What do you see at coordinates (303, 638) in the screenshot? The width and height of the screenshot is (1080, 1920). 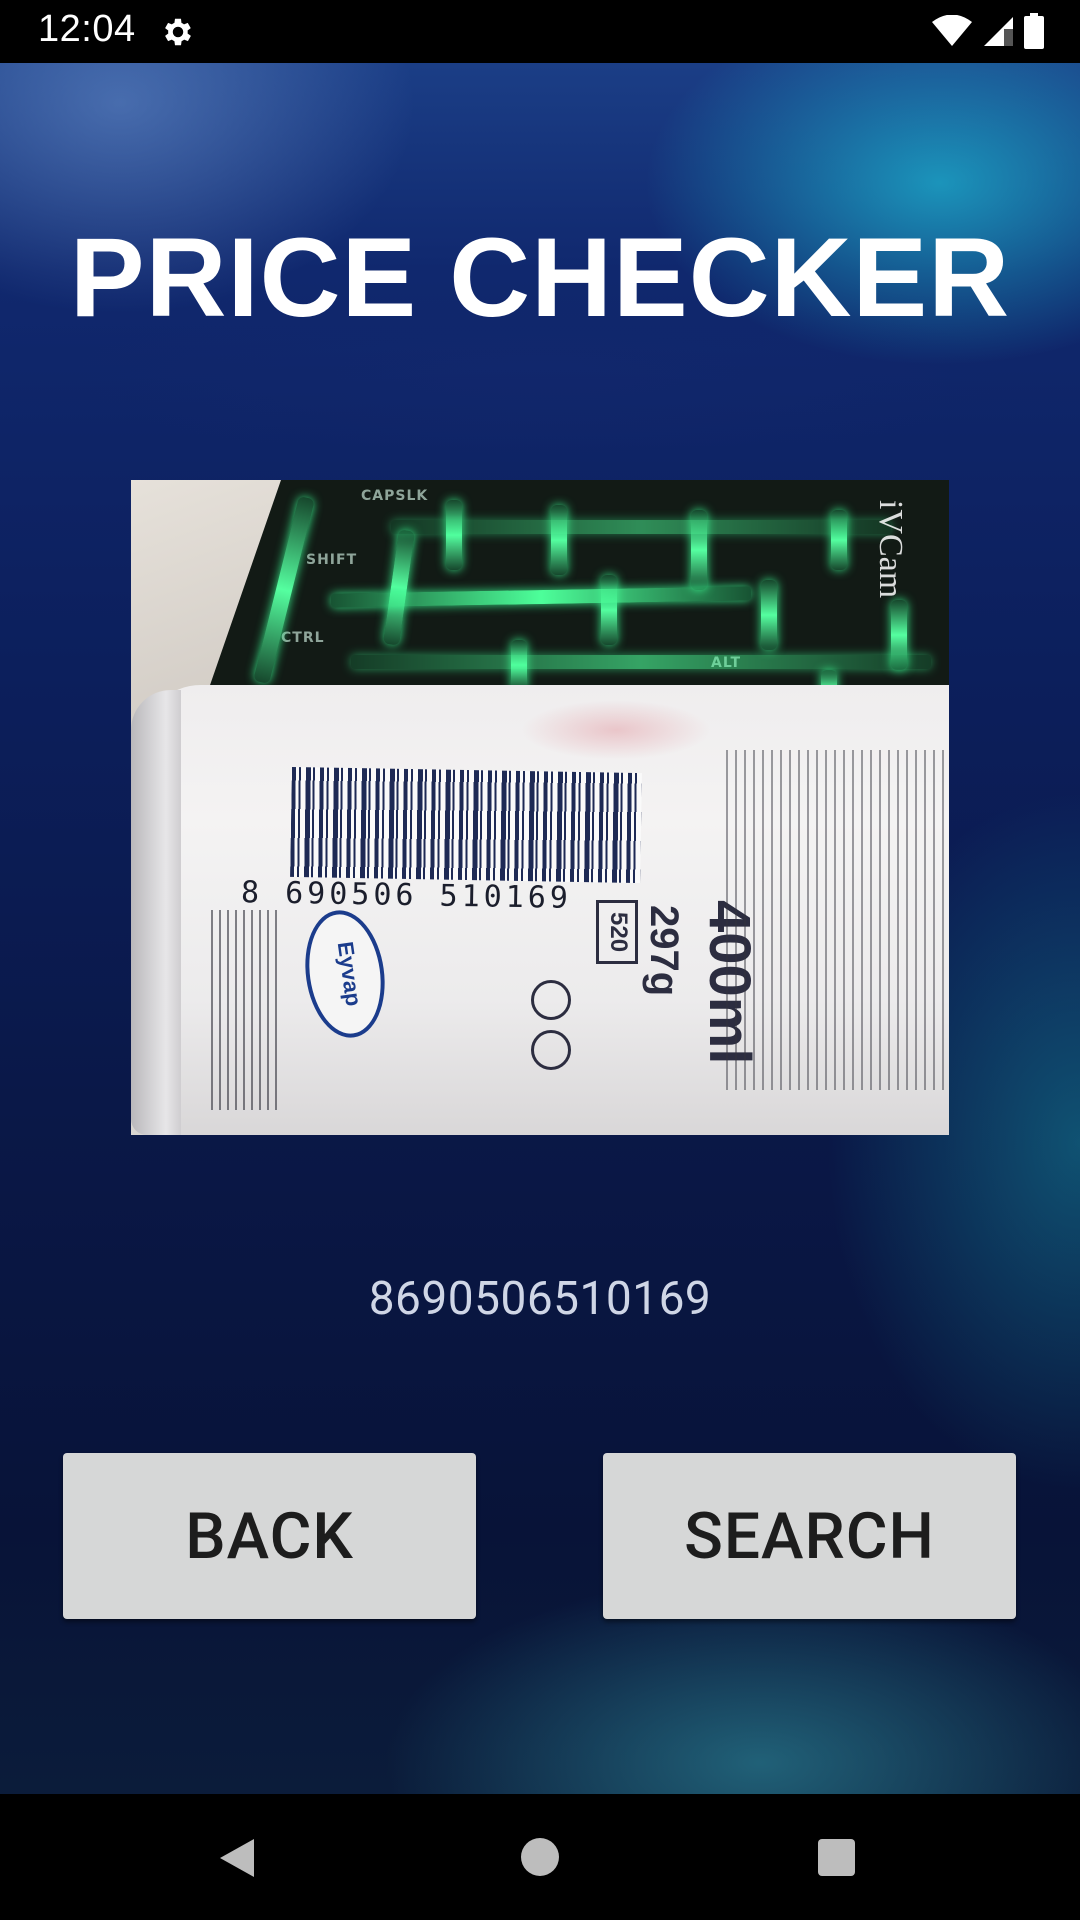 I see `preview-key-label: CTRL` at bounding box center [303, 638].